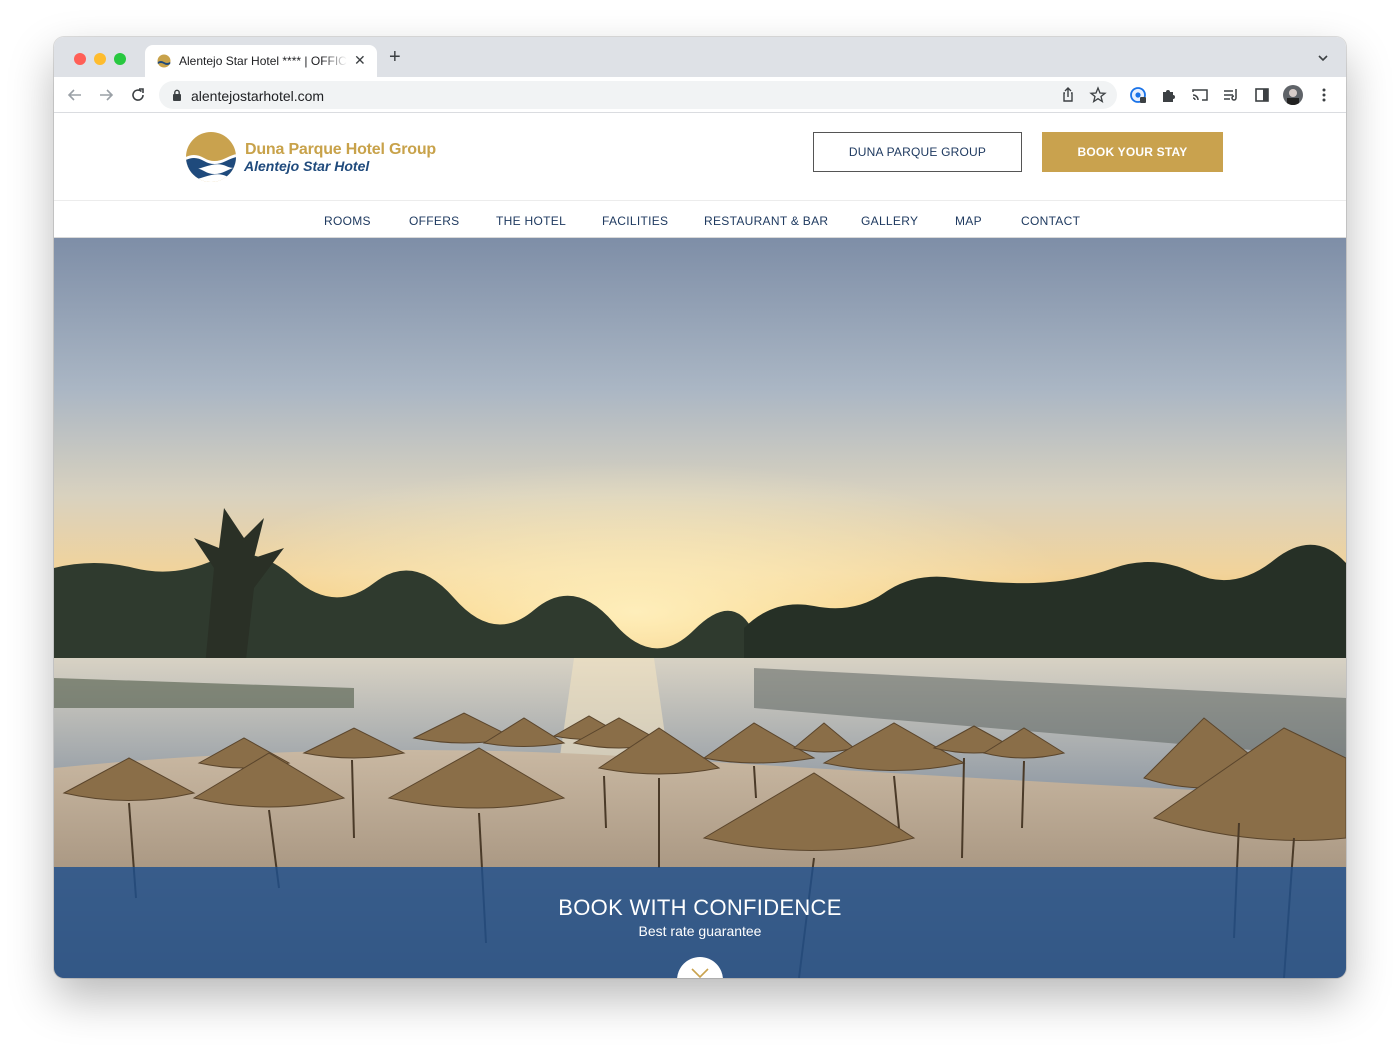 Image resolution: width=1400 pixels, height=1050 pixels. I want to click on side-panel-icon, so click(1262, 95).